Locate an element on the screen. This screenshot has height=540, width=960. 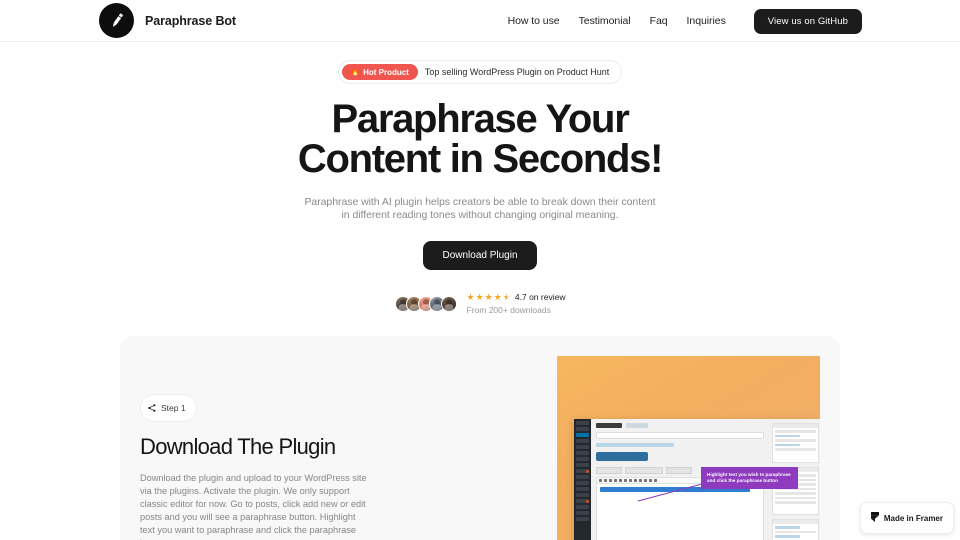
star-half-icon: ★ is located at coordinates (506, 296).